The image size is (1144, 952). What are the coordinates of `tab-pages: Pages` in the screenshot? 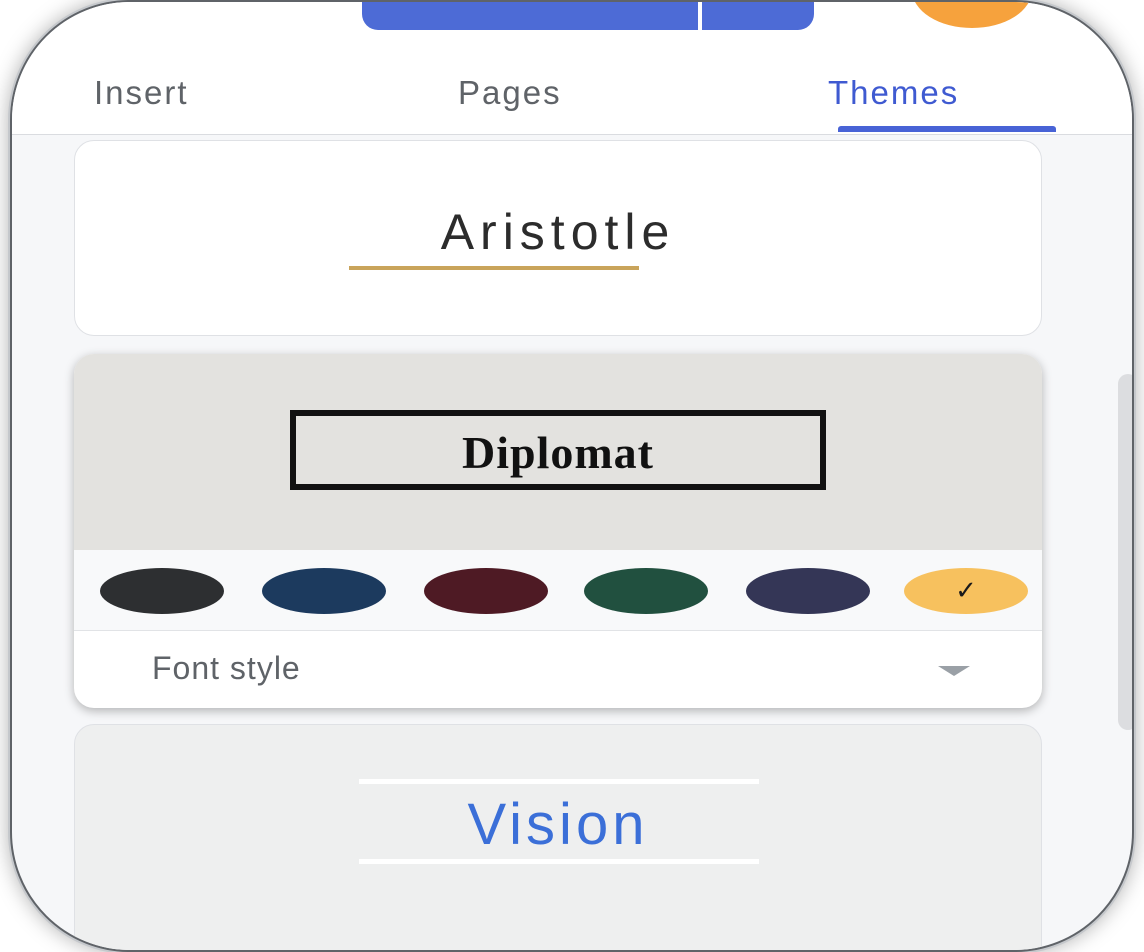 It's located at (510, 93).